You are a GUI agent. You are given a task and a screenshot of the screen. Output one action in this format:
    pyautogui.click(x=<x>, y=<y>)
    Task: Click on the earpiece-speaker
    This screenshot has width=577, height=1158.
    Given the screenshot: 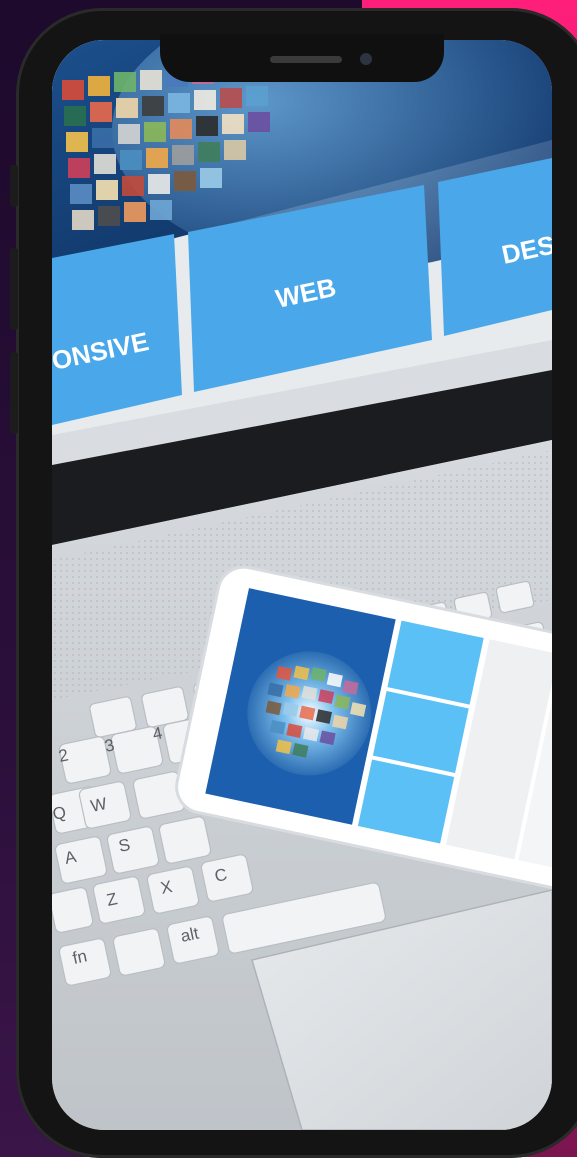 What is the action you would take?
    pyautogui.click(x=306, y=59)
    